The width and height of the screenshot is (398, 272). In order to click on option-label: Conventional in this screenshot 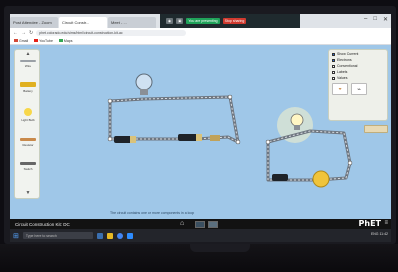, I will do `click(347, 66)`.